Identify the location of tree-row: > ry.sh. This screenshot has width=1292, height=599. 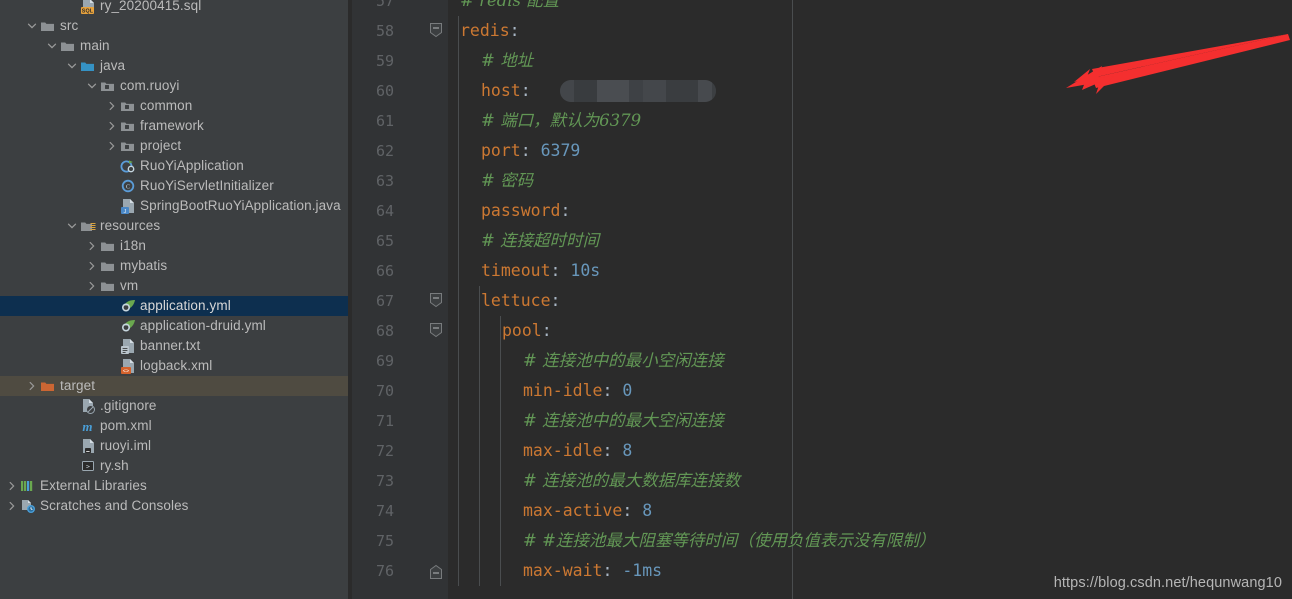
(174, 466).